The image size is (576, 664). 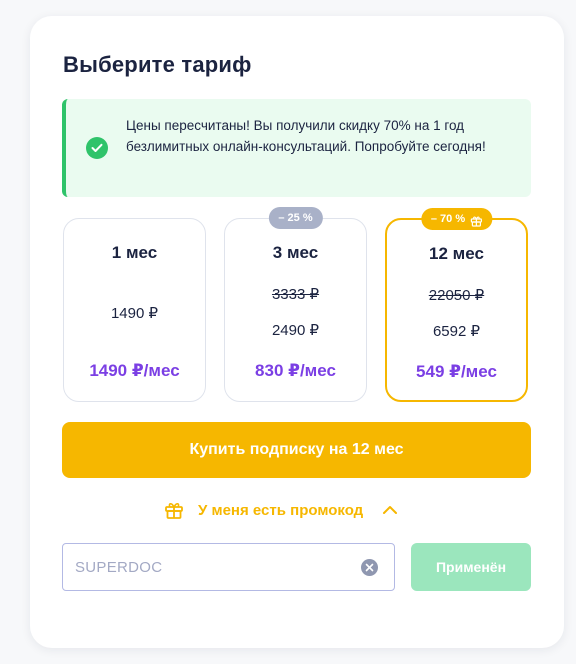 I want to click on plan-card-1-month: 1 мес 1490 ₽ 1490 ₽/мес, so click(x=134, y=310).